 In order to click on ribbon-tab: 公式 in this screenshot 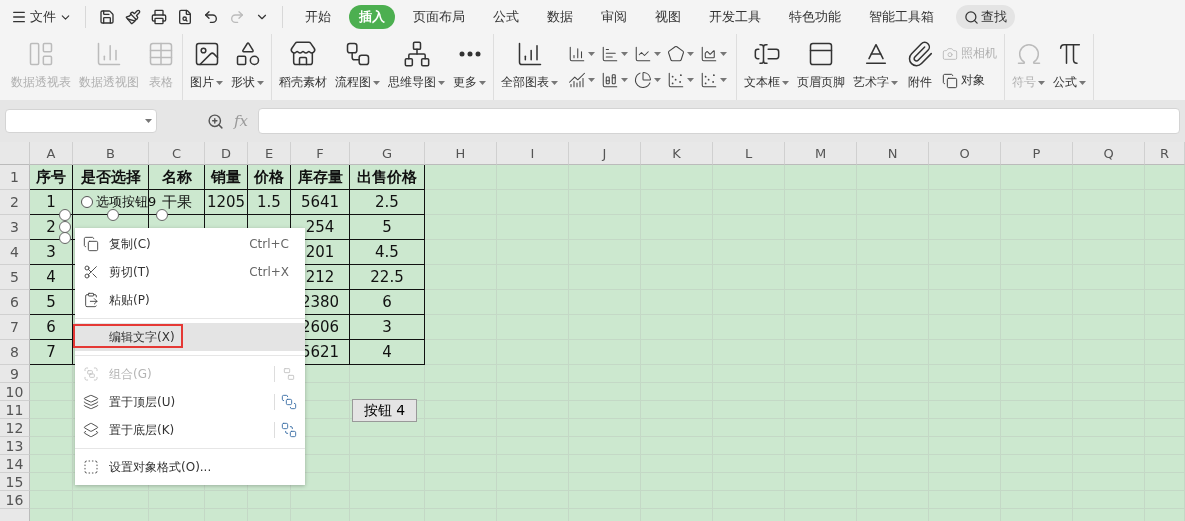, I will do `click(506, 17)`.